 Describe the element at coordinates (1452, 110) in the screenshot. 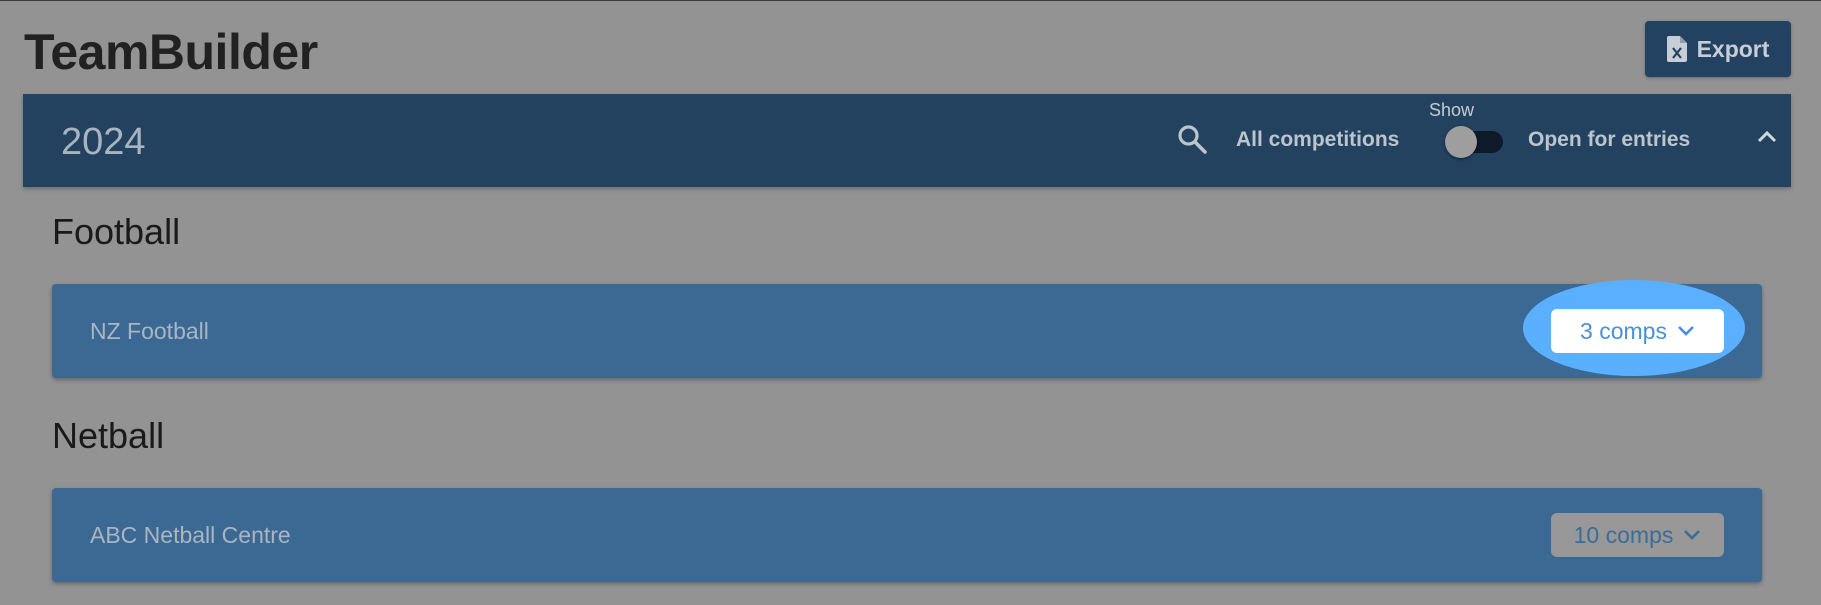

I see `toggle-show-label: Show` at that location.